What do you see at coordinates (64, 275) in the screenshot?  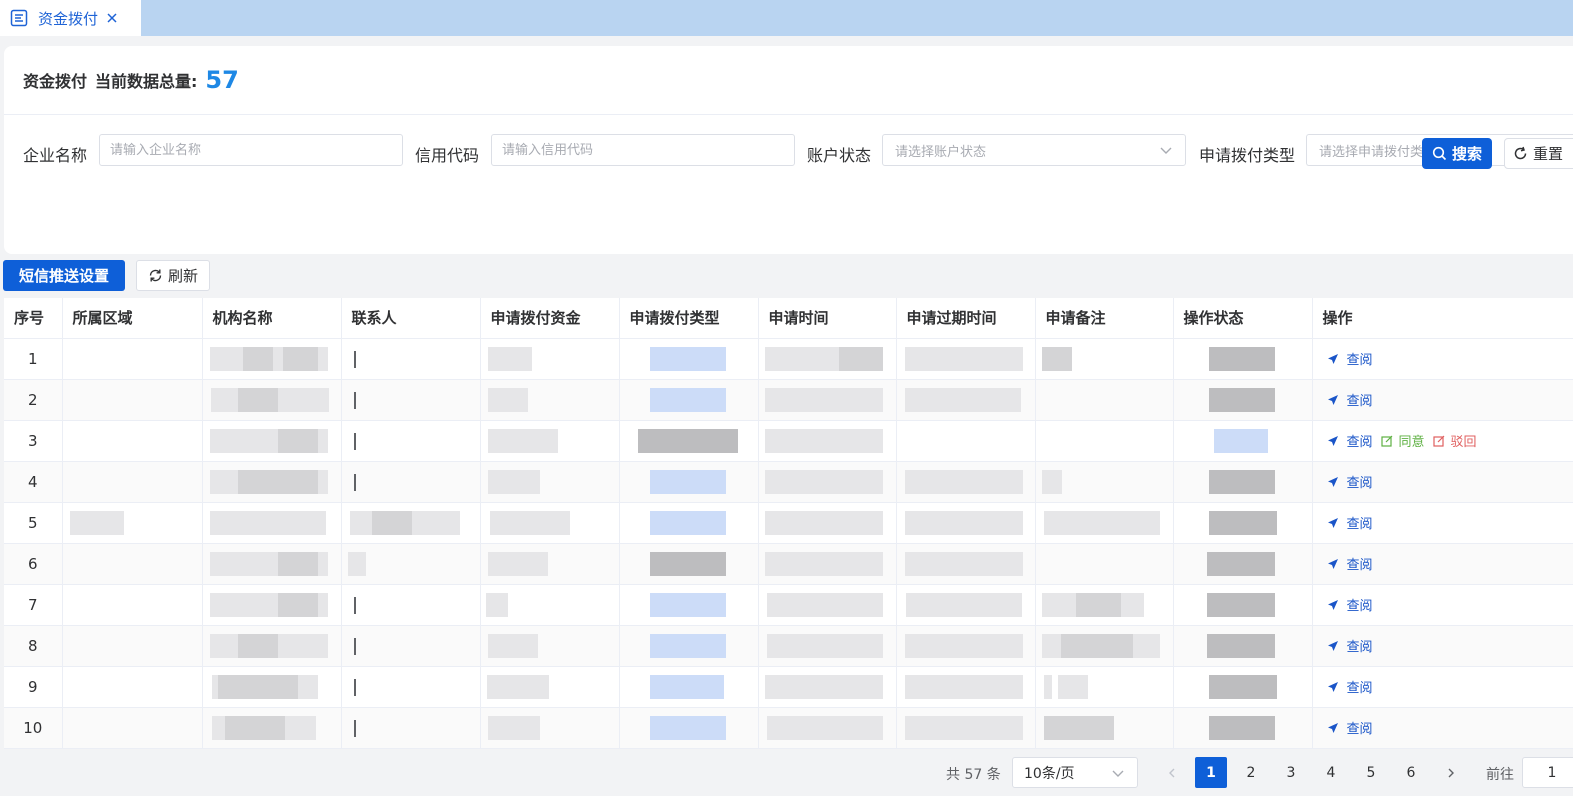 I see `sms-push-settings-button: 短信推送设置` at bounding box center [64, 275].